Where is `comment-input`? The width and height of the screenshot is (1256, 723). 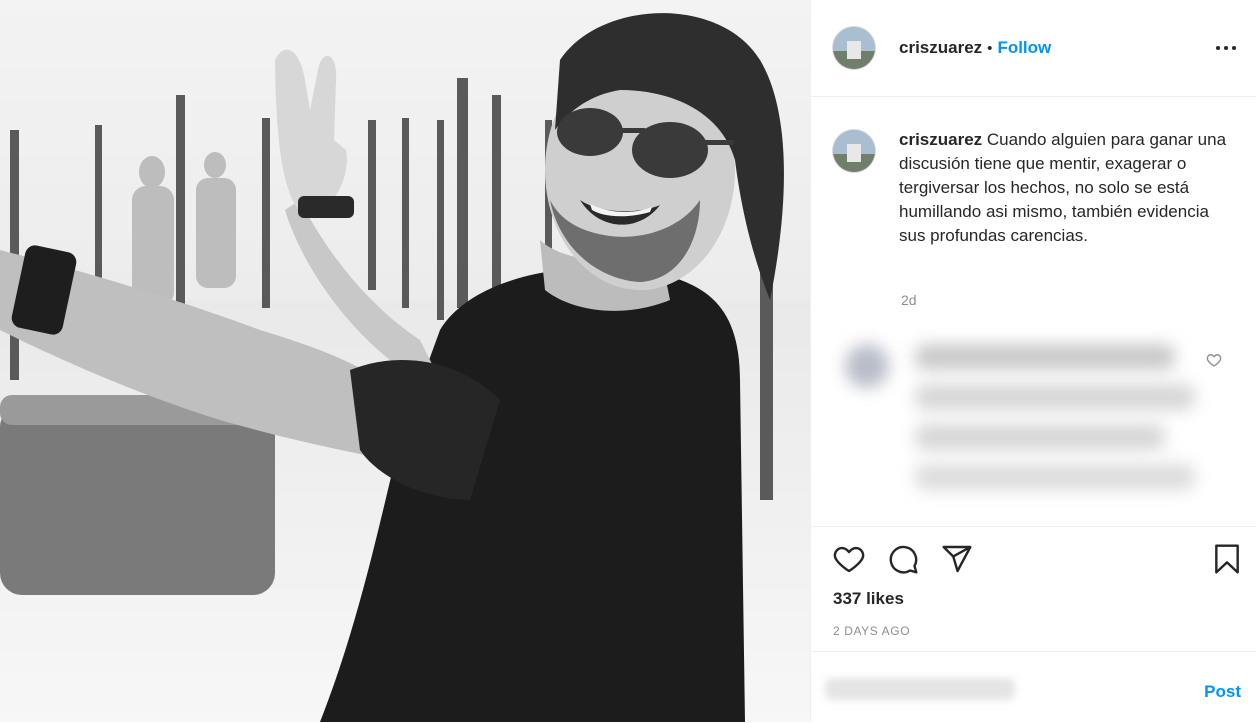 comment-input is located at coordinates (920, 689).